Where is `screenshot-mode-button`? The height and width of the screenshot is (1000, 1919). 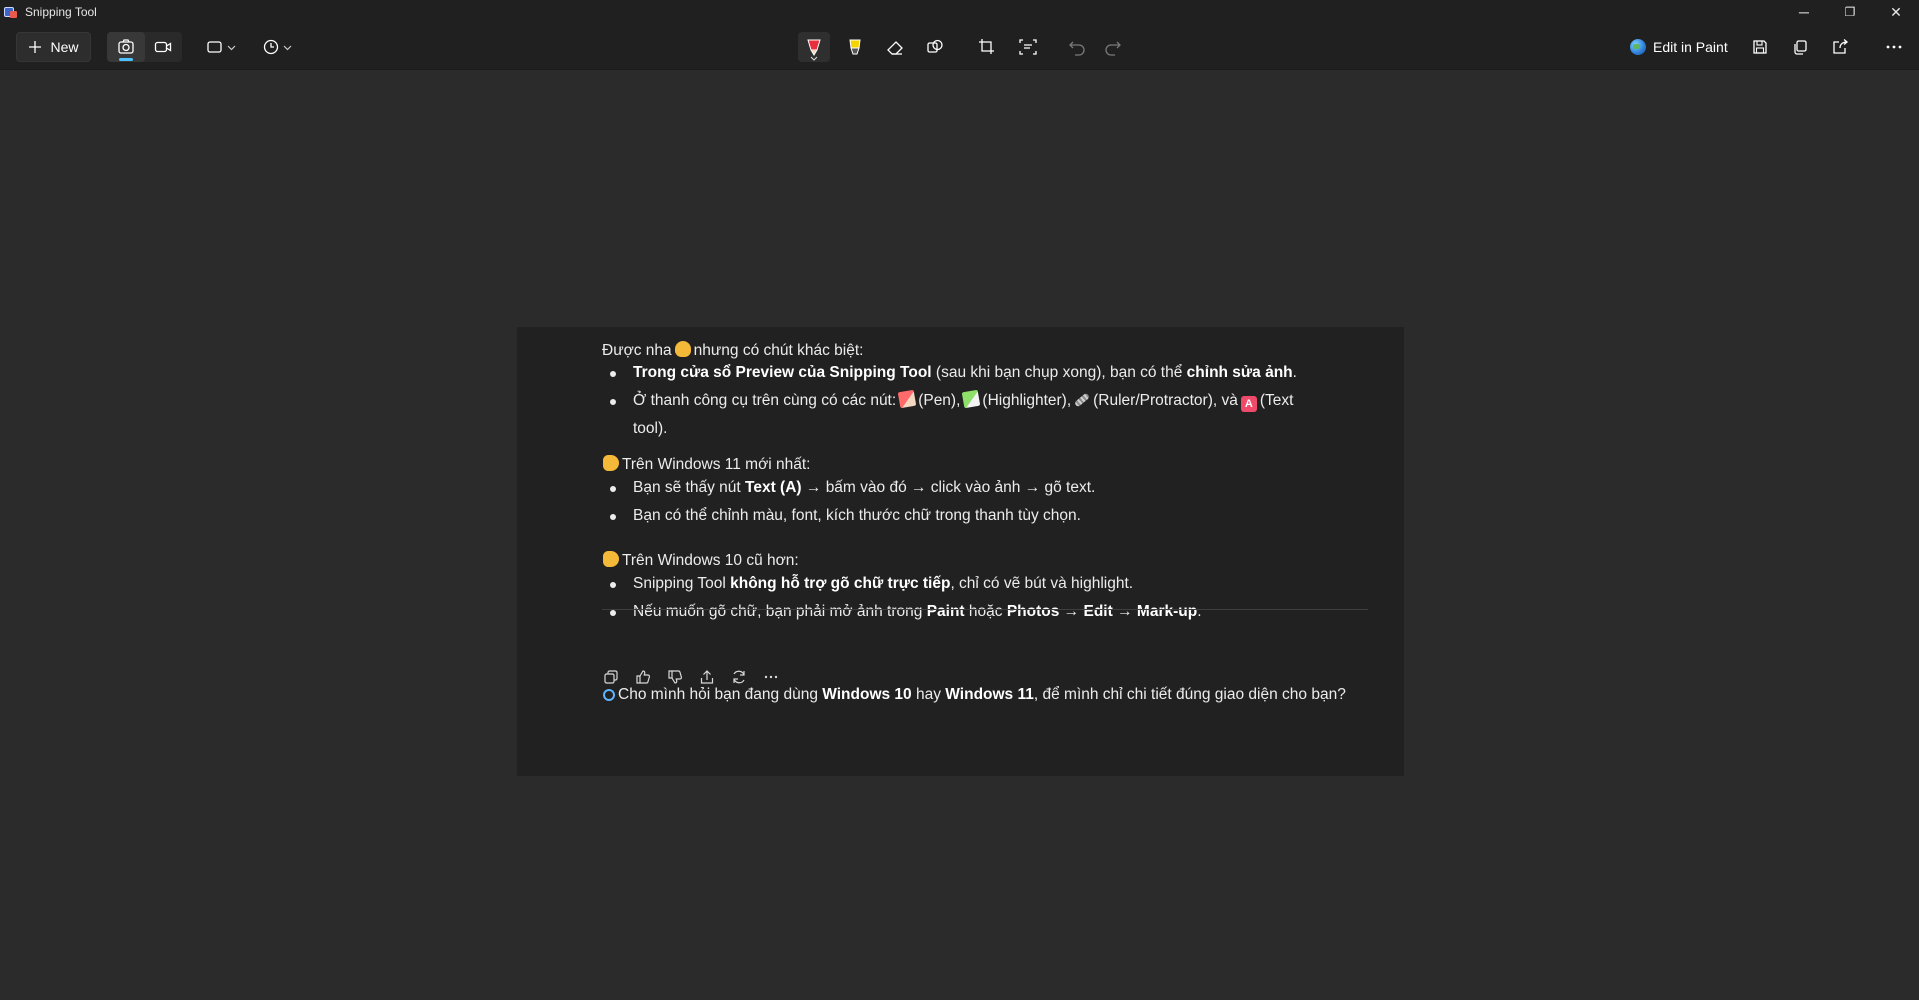
screenshot-mode-button is located at coordinates (126, 47).